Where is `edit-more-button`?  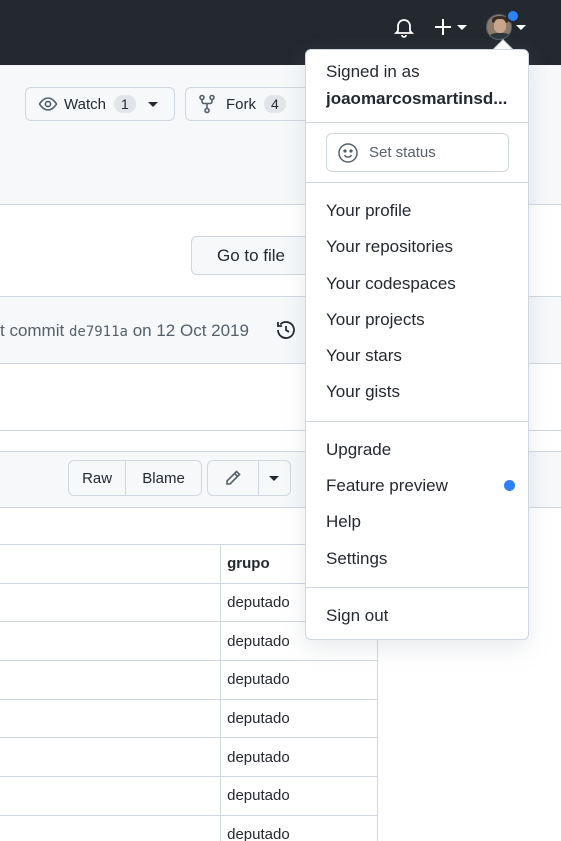
edit-more-button is located at coordinates (274, 478).